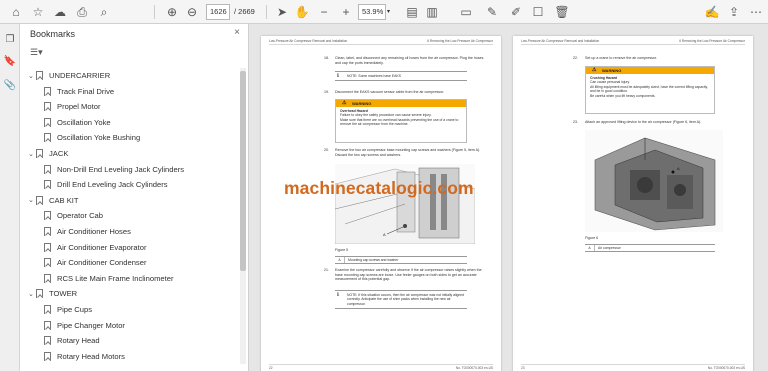 This screenshot has height=371, width=768. I want to click on bookmark-item: Track Final Drive, so click(79, 91).